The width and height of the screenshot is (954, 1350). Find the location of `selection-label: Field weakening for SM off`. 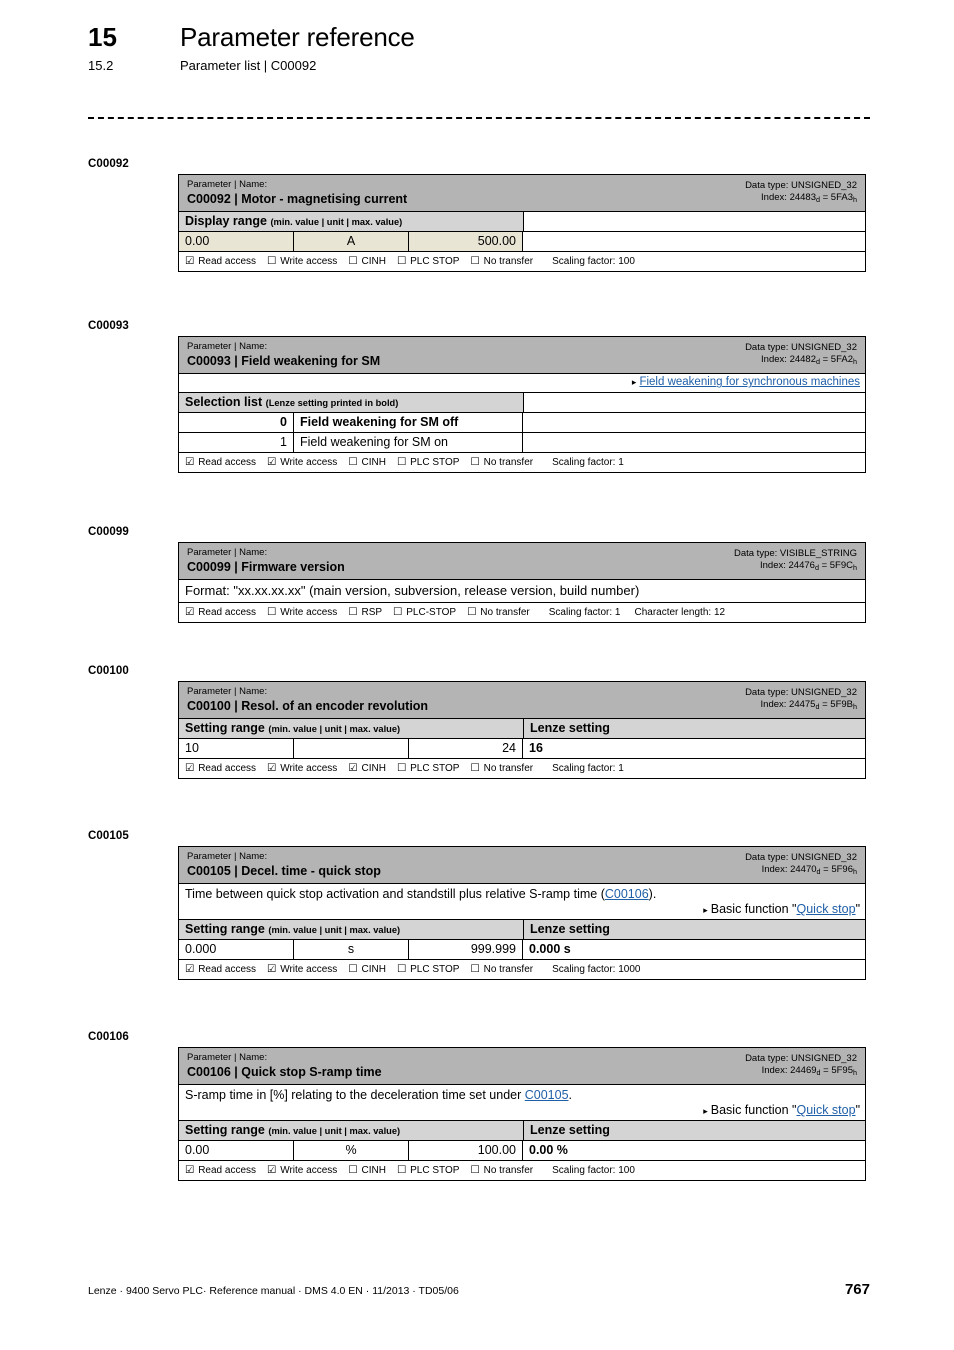

selection-label: Field weakening for SM off is located at coordinates (408, 423).